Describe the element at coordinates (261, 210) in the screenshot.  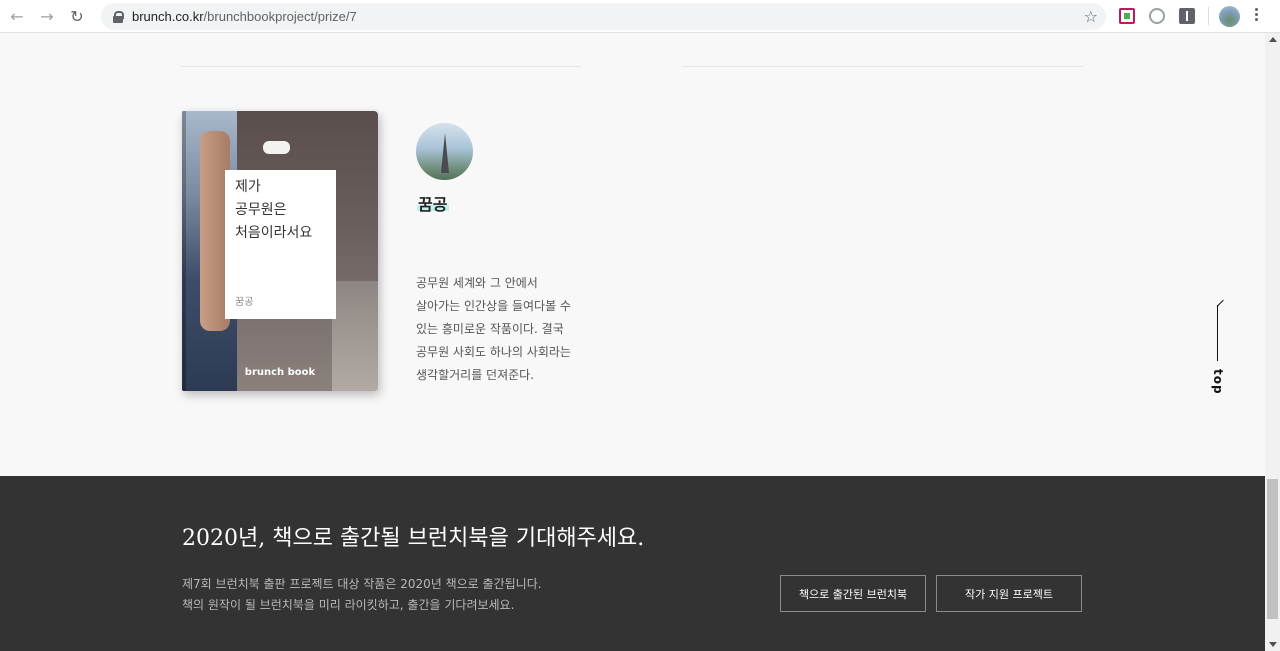
I see `book-title-line: 공무원은` at that location.